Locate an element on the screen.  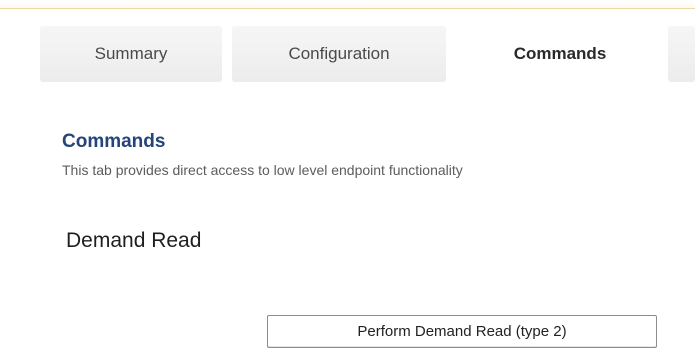
tab-configuration: Configuration is located at coordinates (339, 54).